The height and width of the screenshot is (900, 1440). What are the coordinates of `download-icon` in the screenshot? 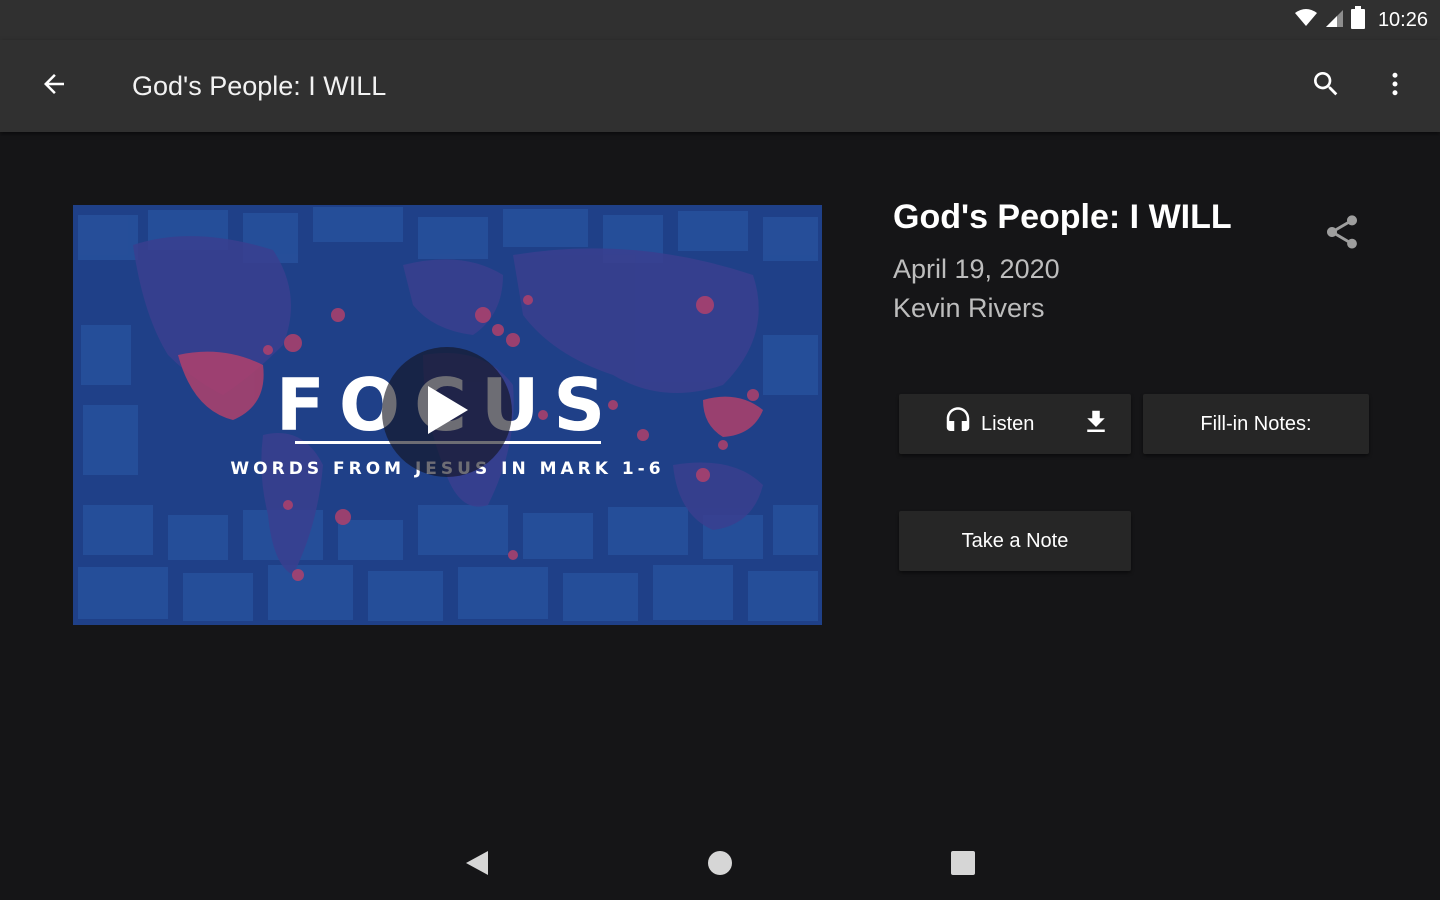 It's located at (1096, 425).